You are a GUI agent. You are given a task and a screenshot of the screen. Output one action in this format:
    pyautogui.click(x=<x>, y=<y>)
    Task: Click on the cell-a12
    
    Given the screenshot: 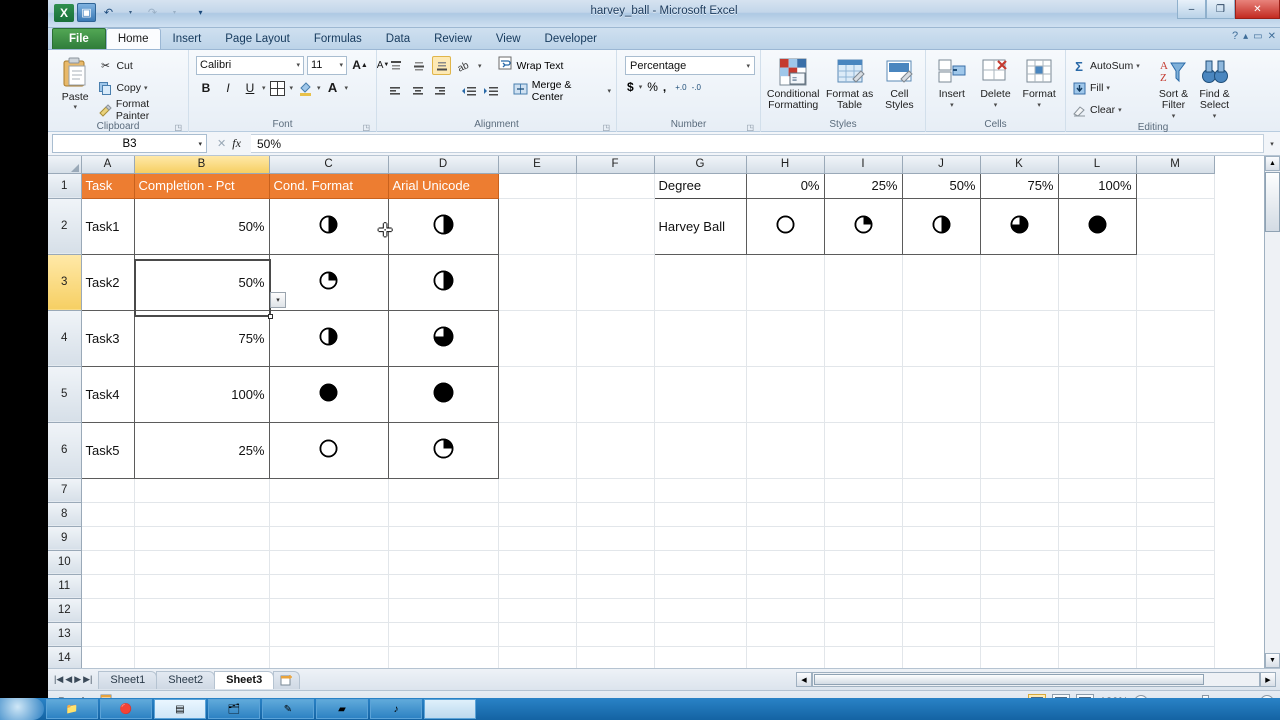 What is the action you would take?
    pyautogui.click(x=108, y=610)
    